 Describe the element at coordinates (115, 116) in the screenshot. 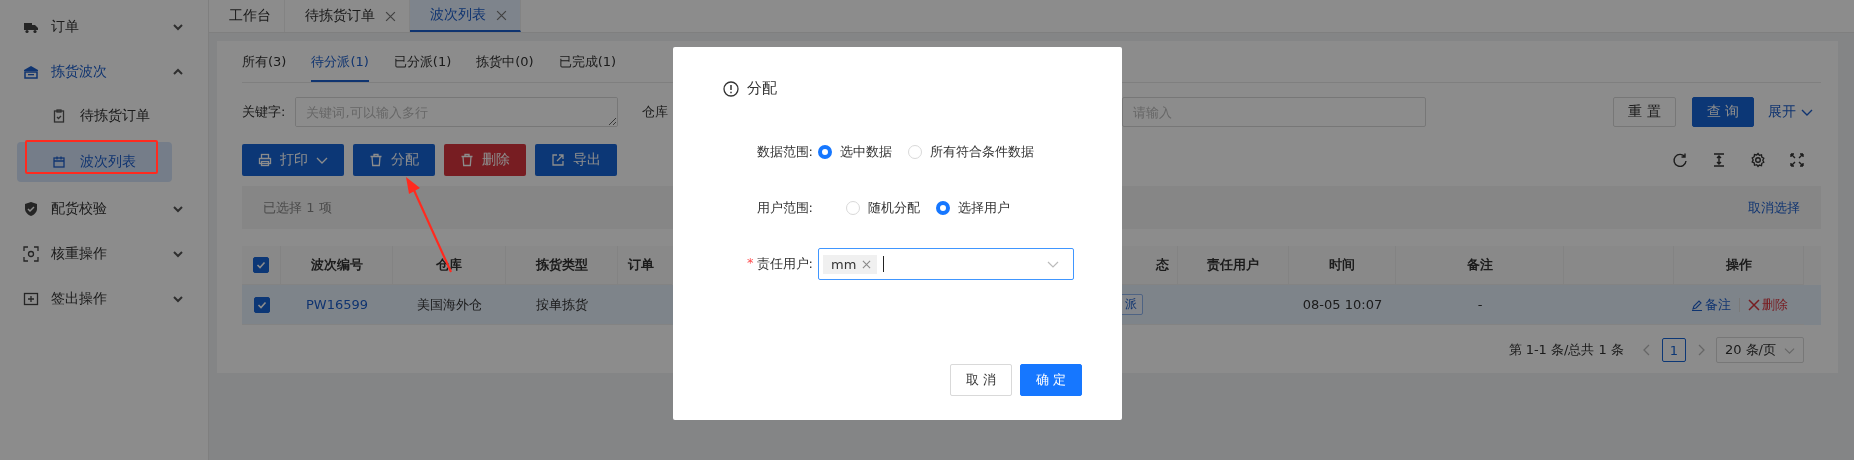

I see `sidebar-label: 待拣货订单` at that location.